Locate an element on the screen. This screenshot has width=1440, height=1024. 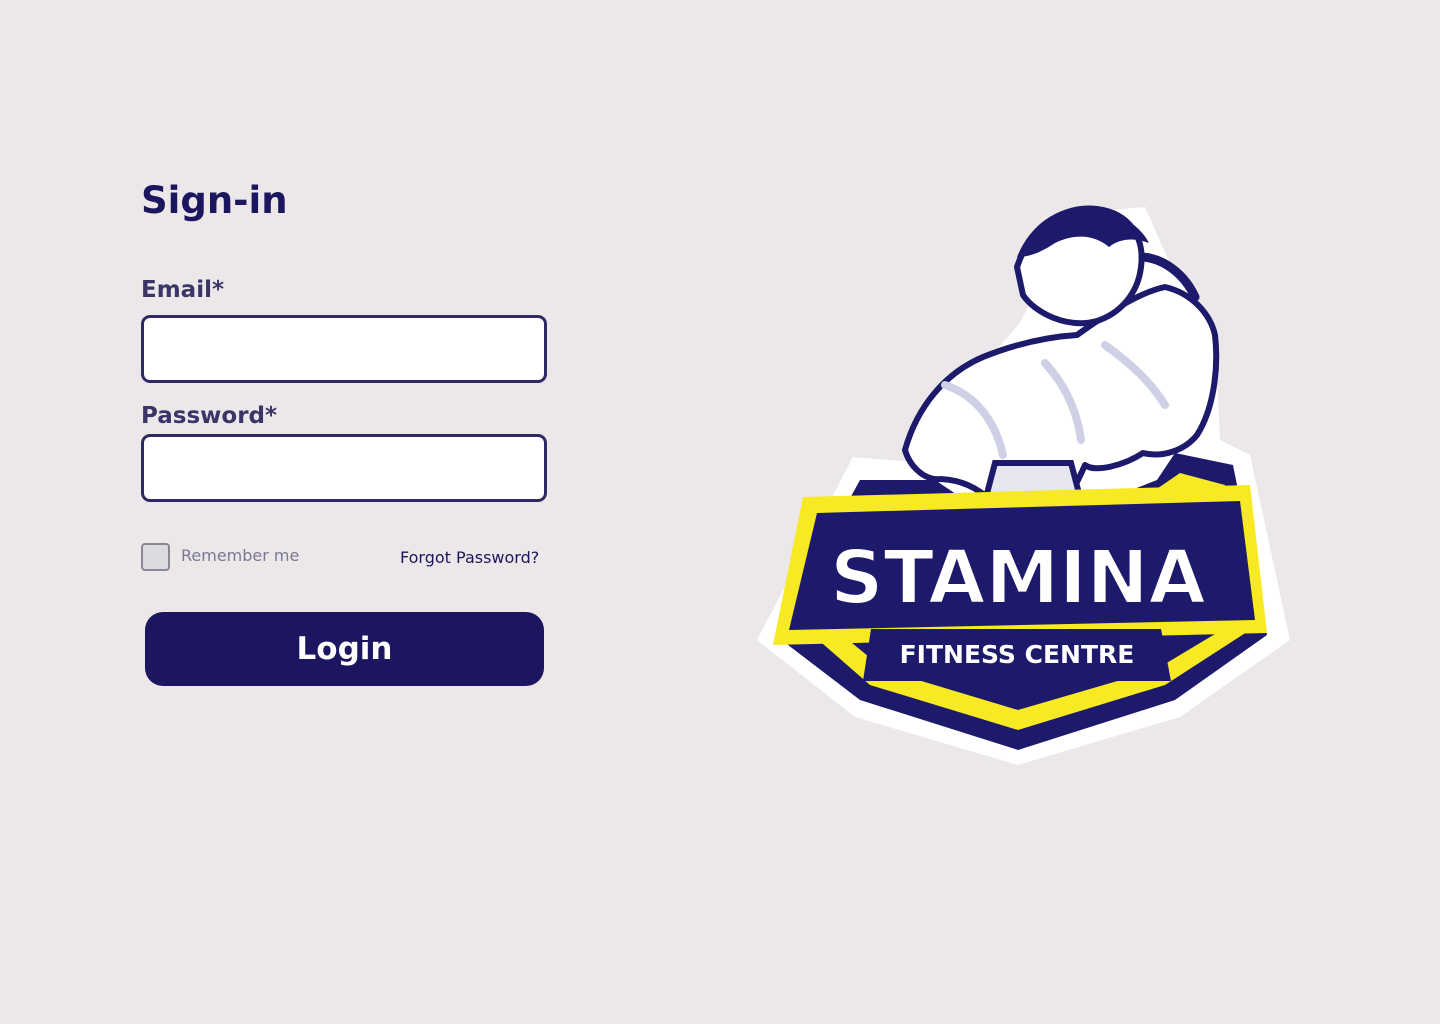
page-title: Sign-in is located at coordinates (214, 200).